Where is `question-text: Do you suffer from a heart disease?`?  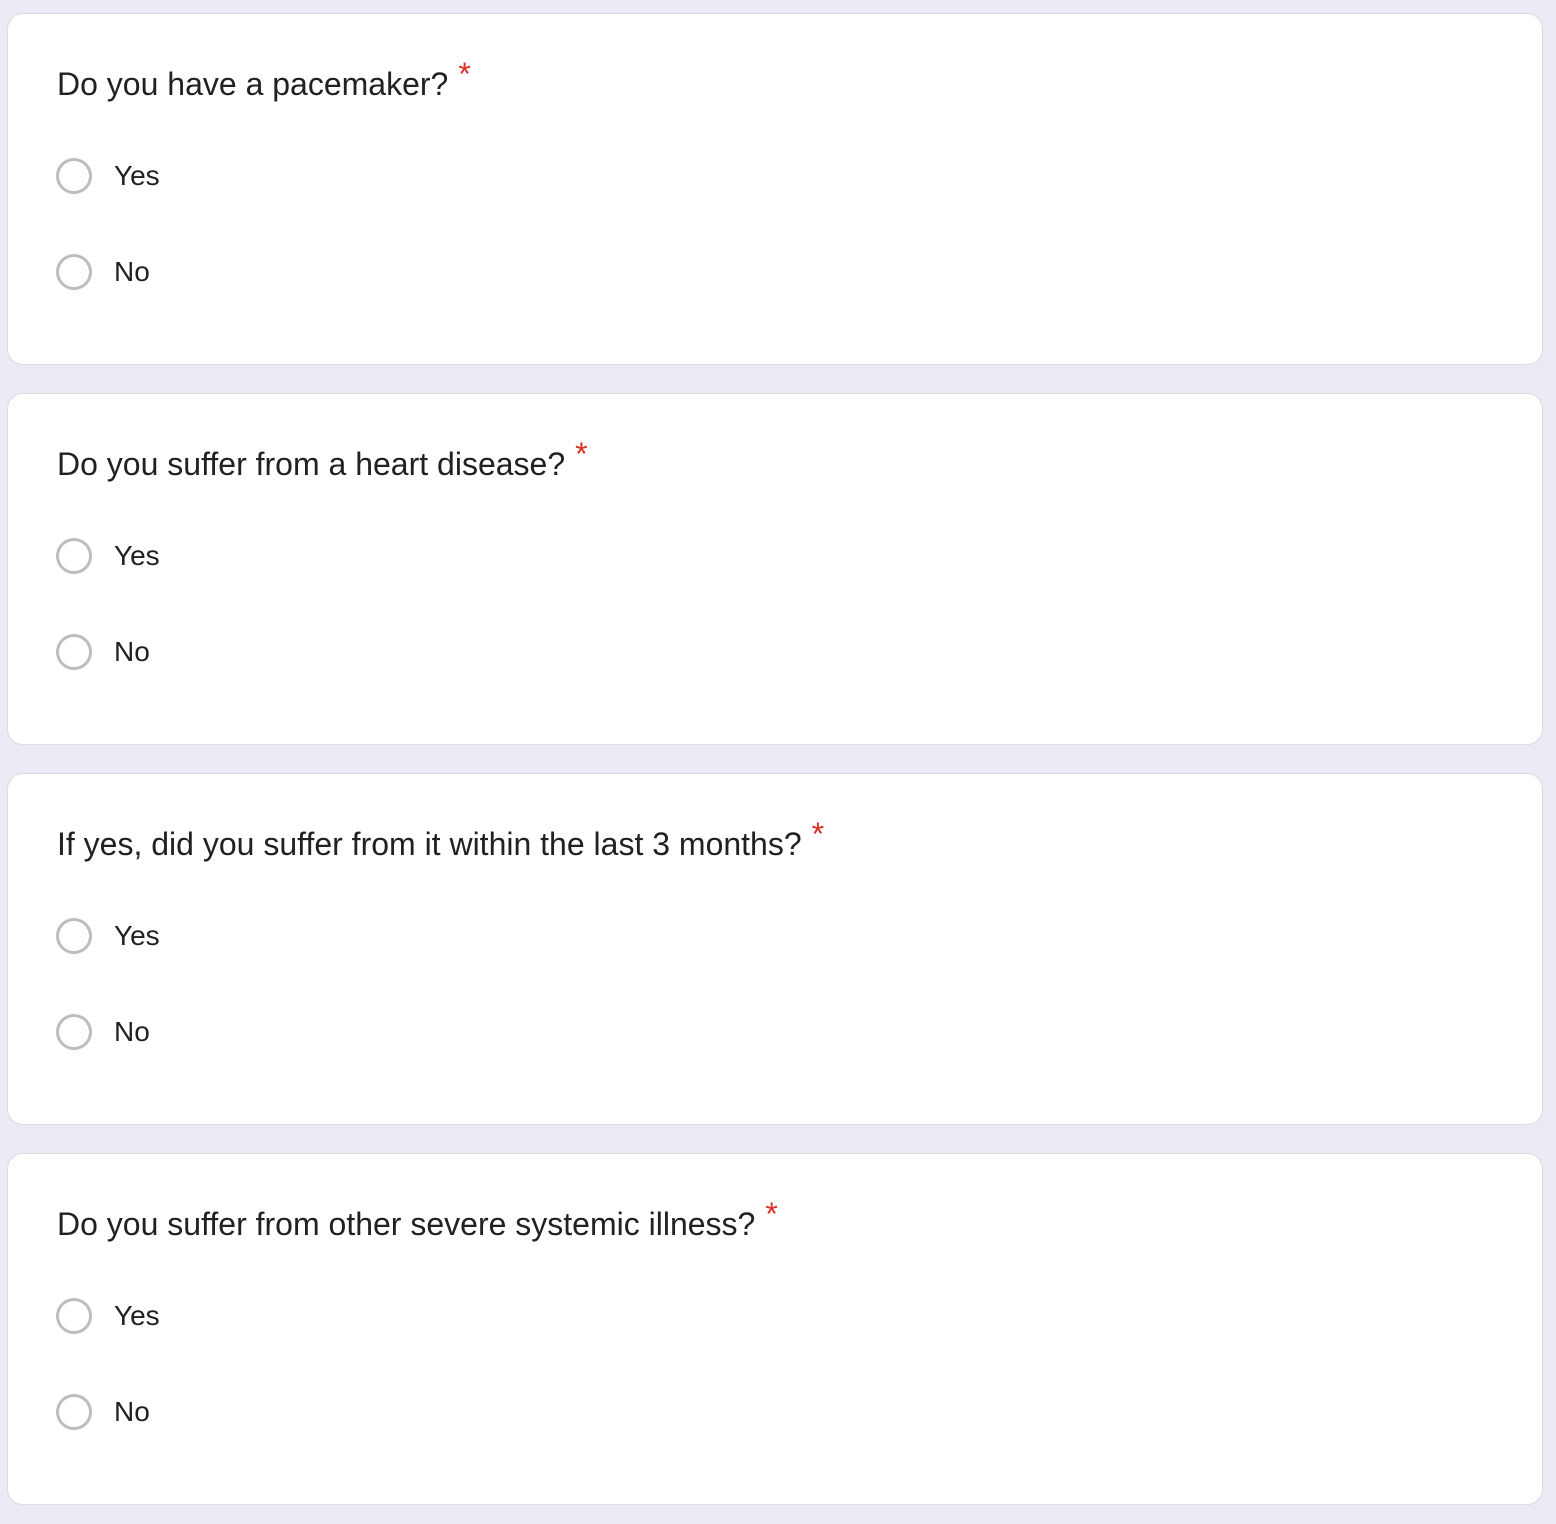
question-text: Do you suffer from a heart disease? is located at coordinates (311, 464).